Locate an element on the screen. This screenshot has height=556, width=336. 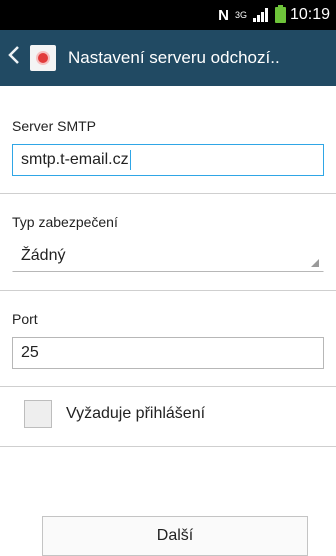
network-type-icon: 3G is located at coordinates (240, 14).